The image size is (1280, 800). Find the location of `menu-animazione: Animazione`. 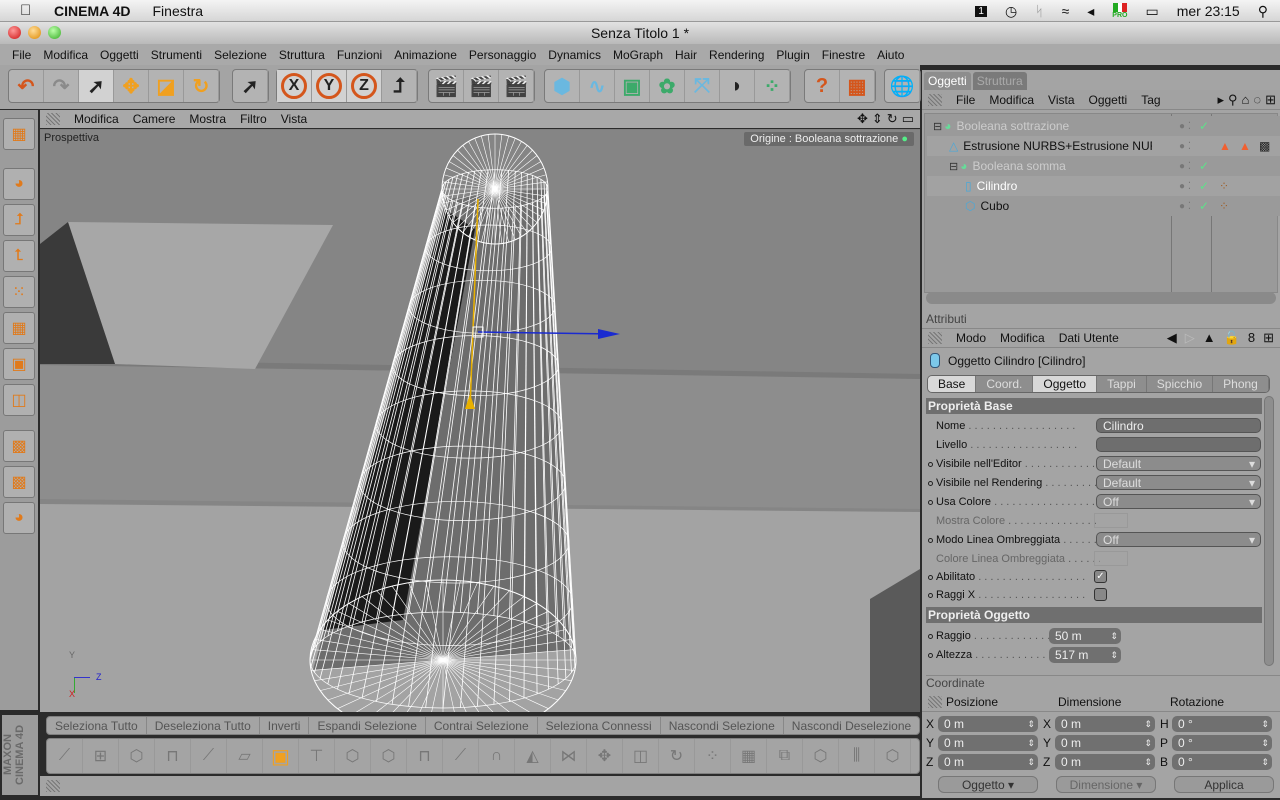

menu-animazione: Animazione is located at coordinates (425, 55).